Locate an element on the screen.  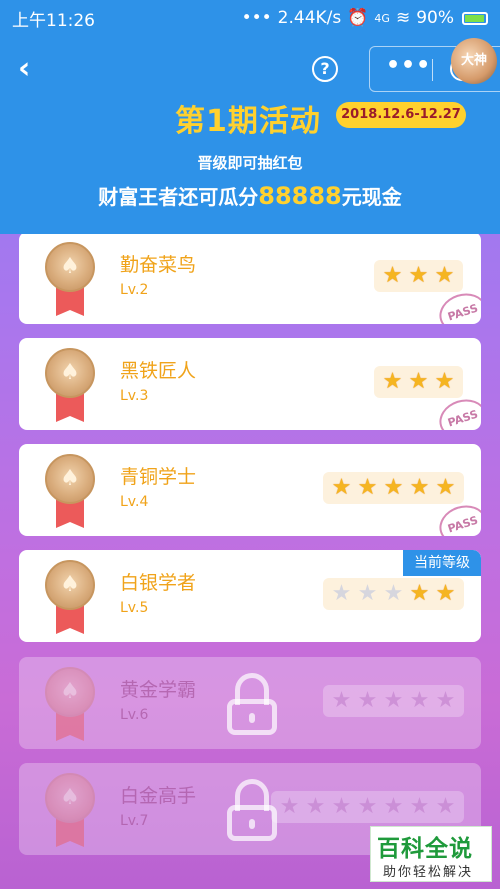
status-bar: 上午11:26 ••• 2.44K/s ⏰ 4G ≋ 90% is located at coordinates (250, 18).